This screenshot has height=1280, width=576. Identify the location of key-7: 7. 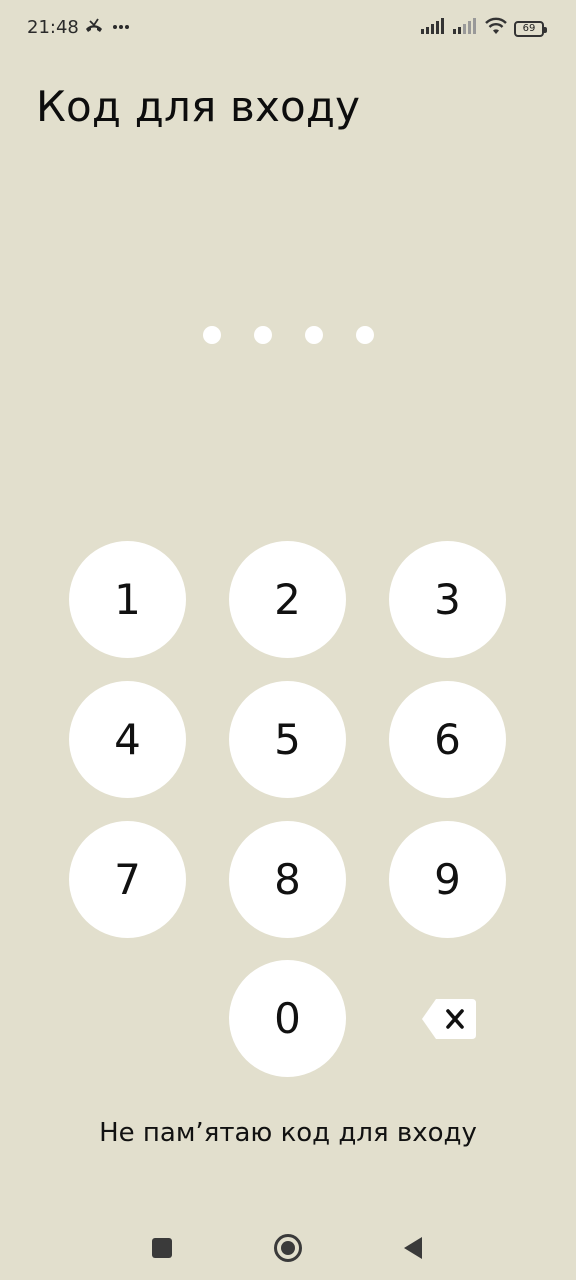
(127, 879).